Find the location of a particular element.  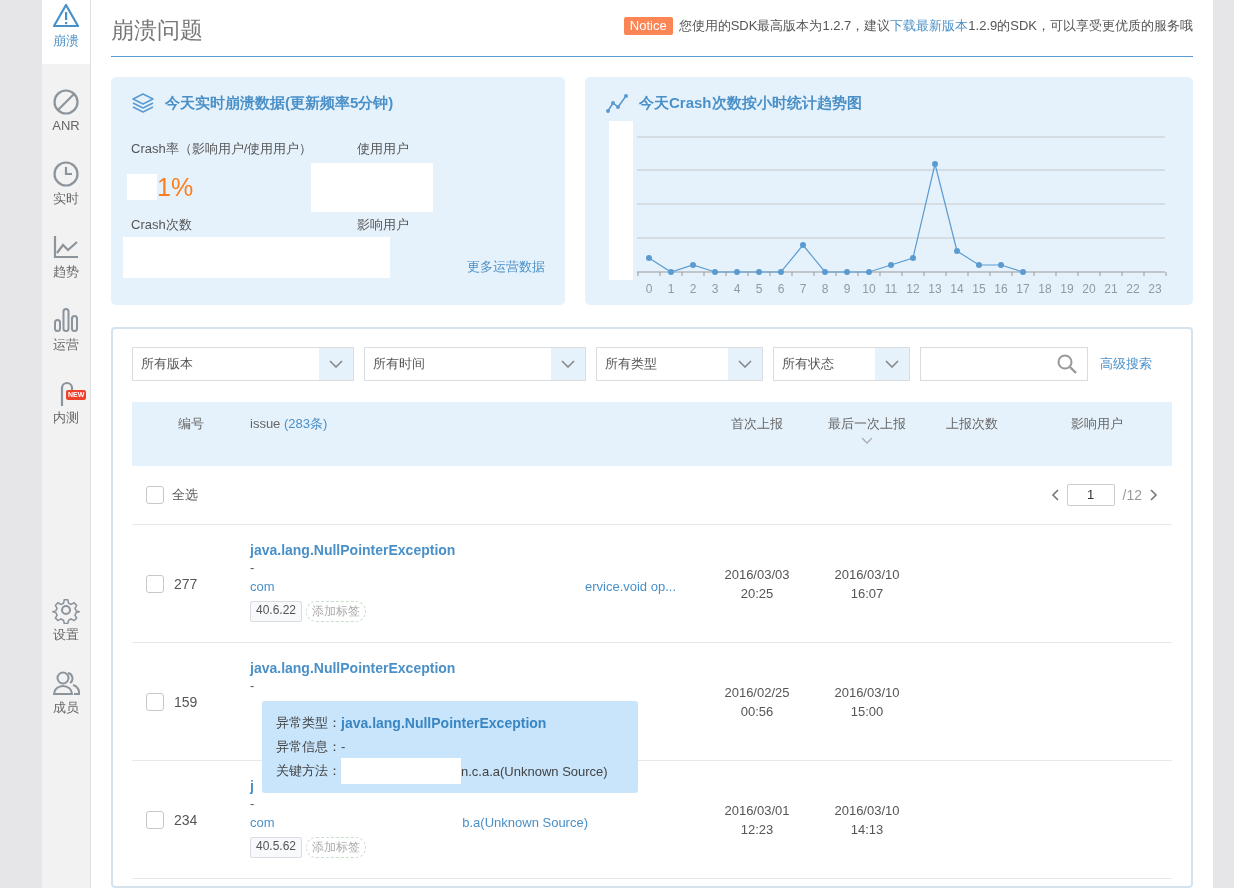

warning-icon is located at coordinates (66, 16).